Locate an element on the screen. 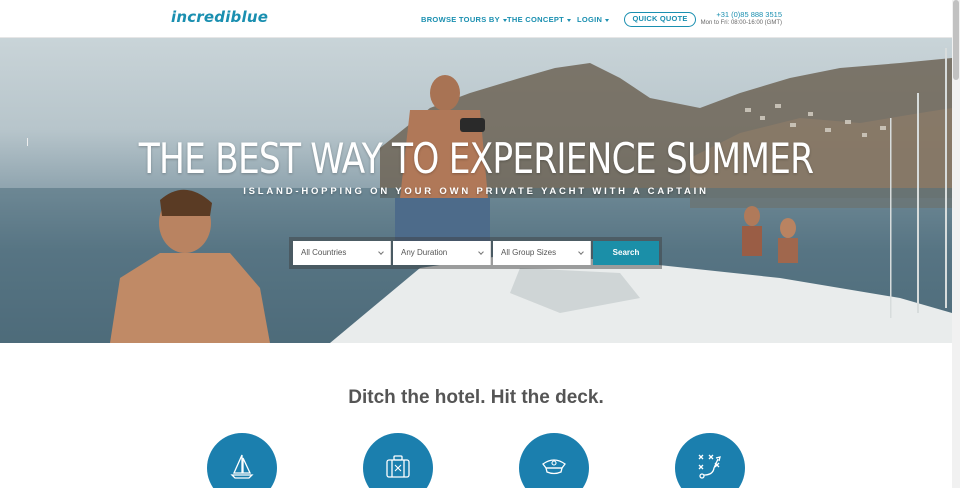 Image resolution: width=960 pixels, height=488 pixels. section-tagline: Ditch the hotel. Hit the deck. is located at coordinates (476, 397).